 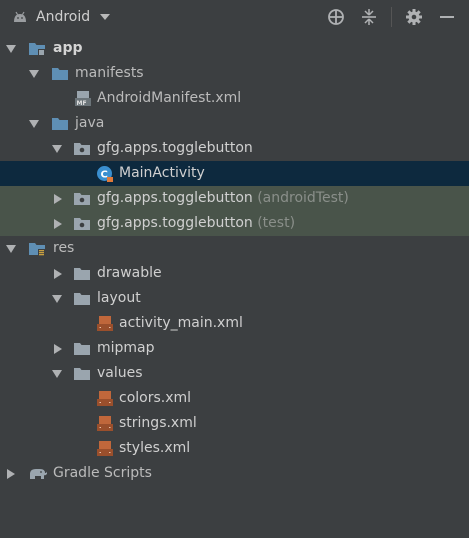 What do you see at coordinates (155, 448) in the screenshot?
I see `tree-label-styles: styles.xml` at bounding box center [155, 448].